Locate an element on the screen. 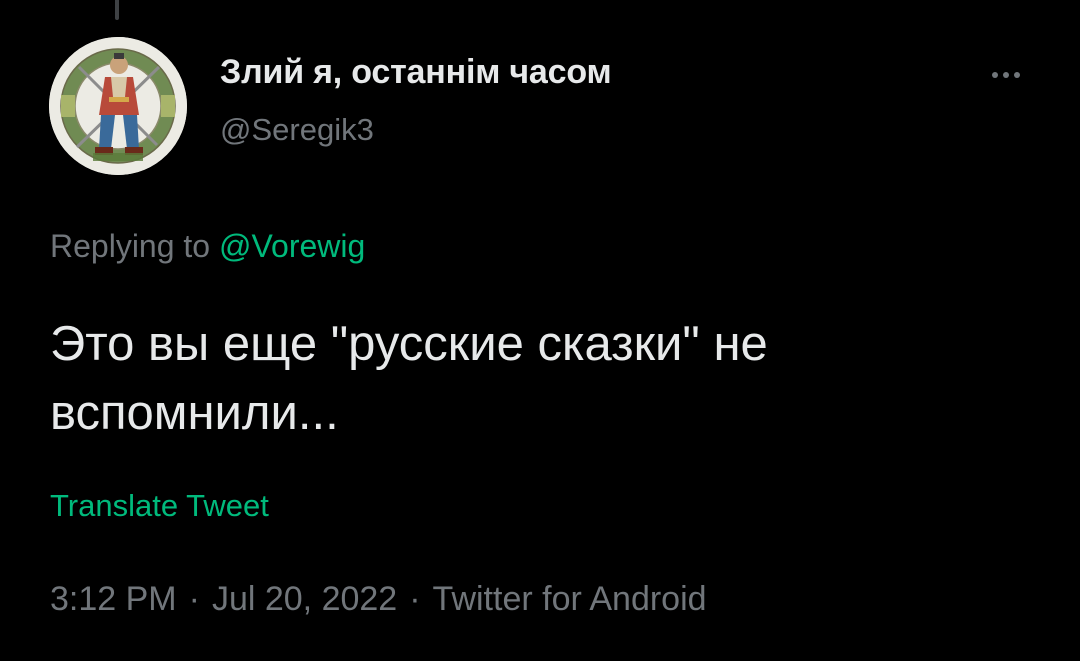 Image resolution: width=1080 pixels, height=661 pixels. avatar is located at coordinates (118, 106).